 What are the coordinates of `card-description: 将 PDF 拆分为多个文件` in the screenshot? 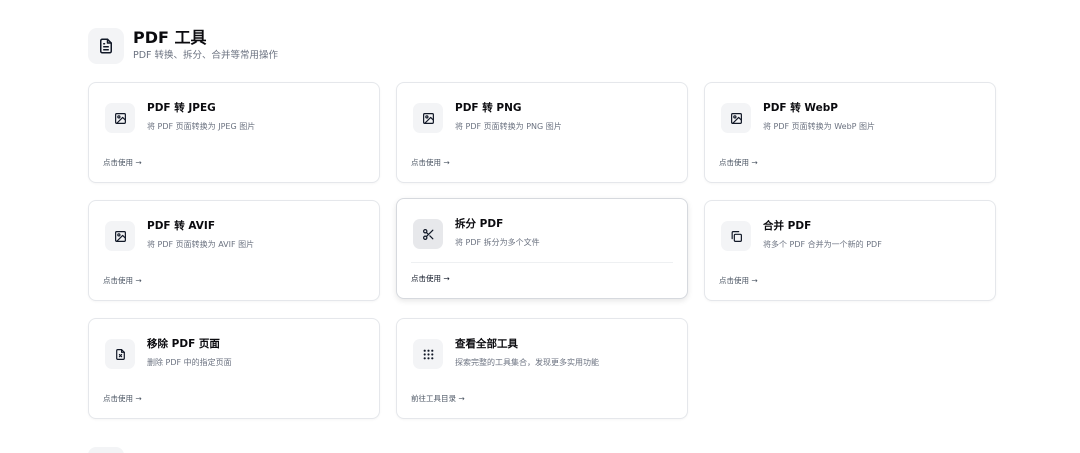 It's located at (497, 242).